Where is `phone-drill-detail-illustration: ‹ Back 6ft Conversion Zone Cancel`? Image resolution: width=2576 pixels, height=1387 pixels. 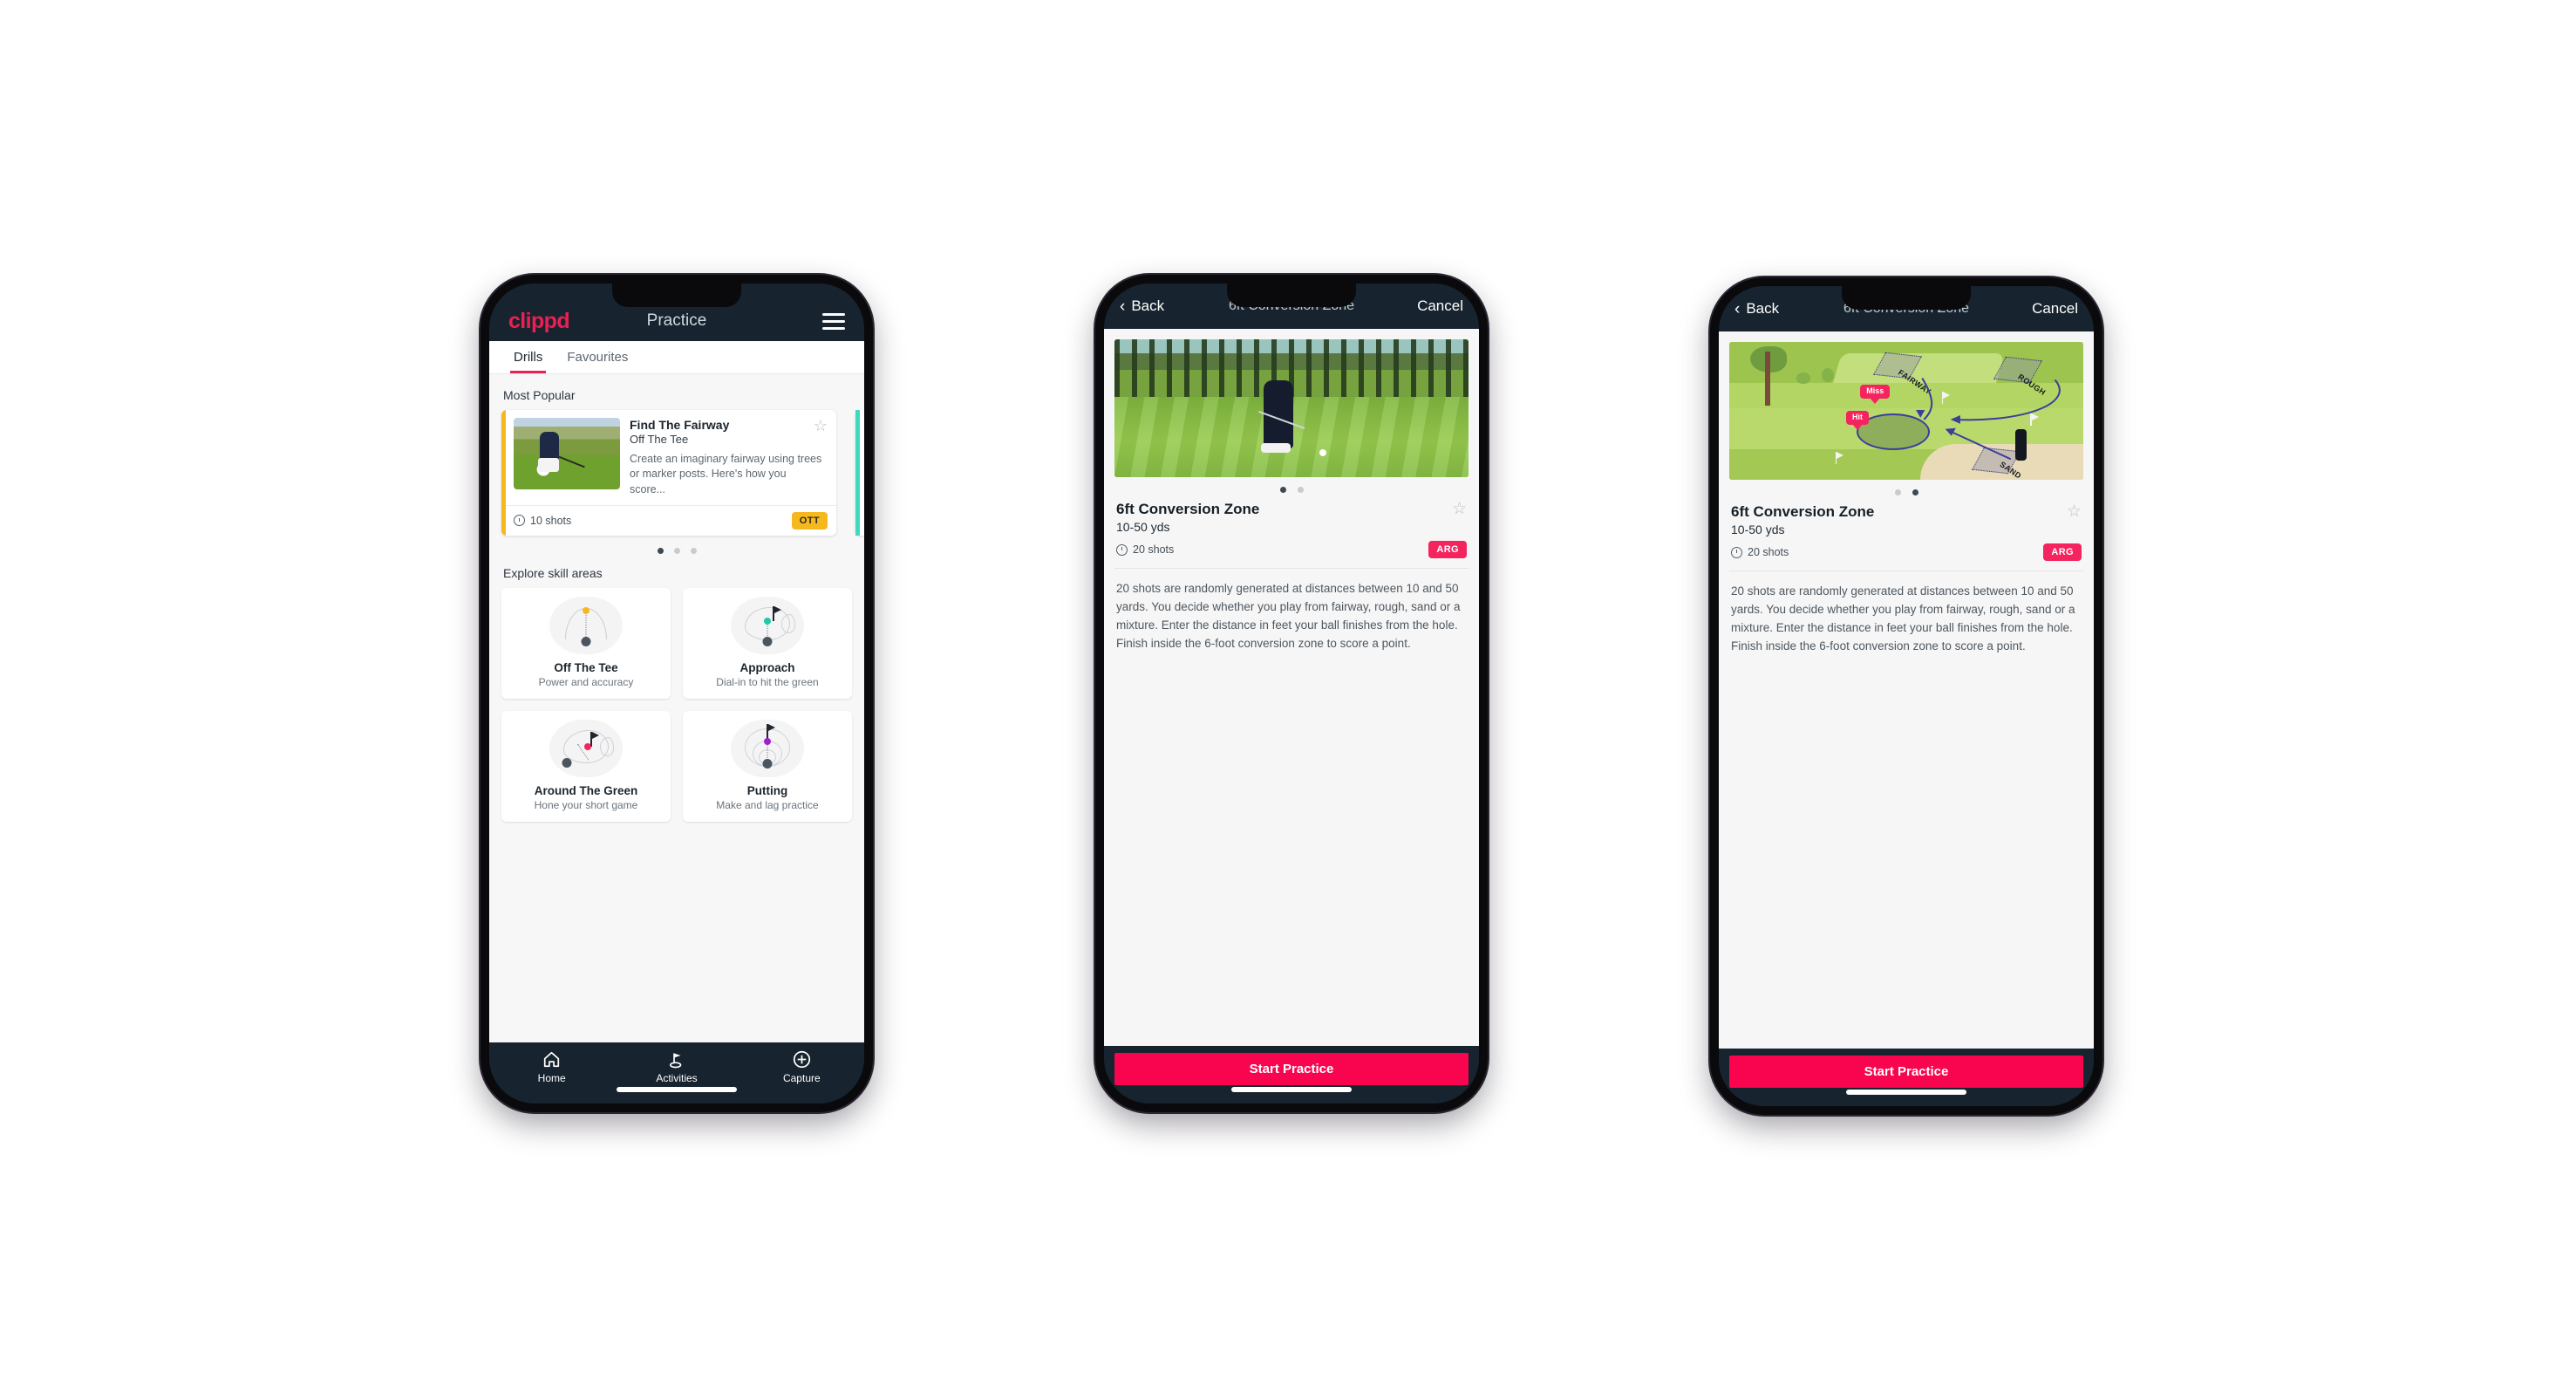
phone-drill-detail-illustration: ‹ Back 6ft Conversion Zone Cancel is located at coordinates (1906, 696).